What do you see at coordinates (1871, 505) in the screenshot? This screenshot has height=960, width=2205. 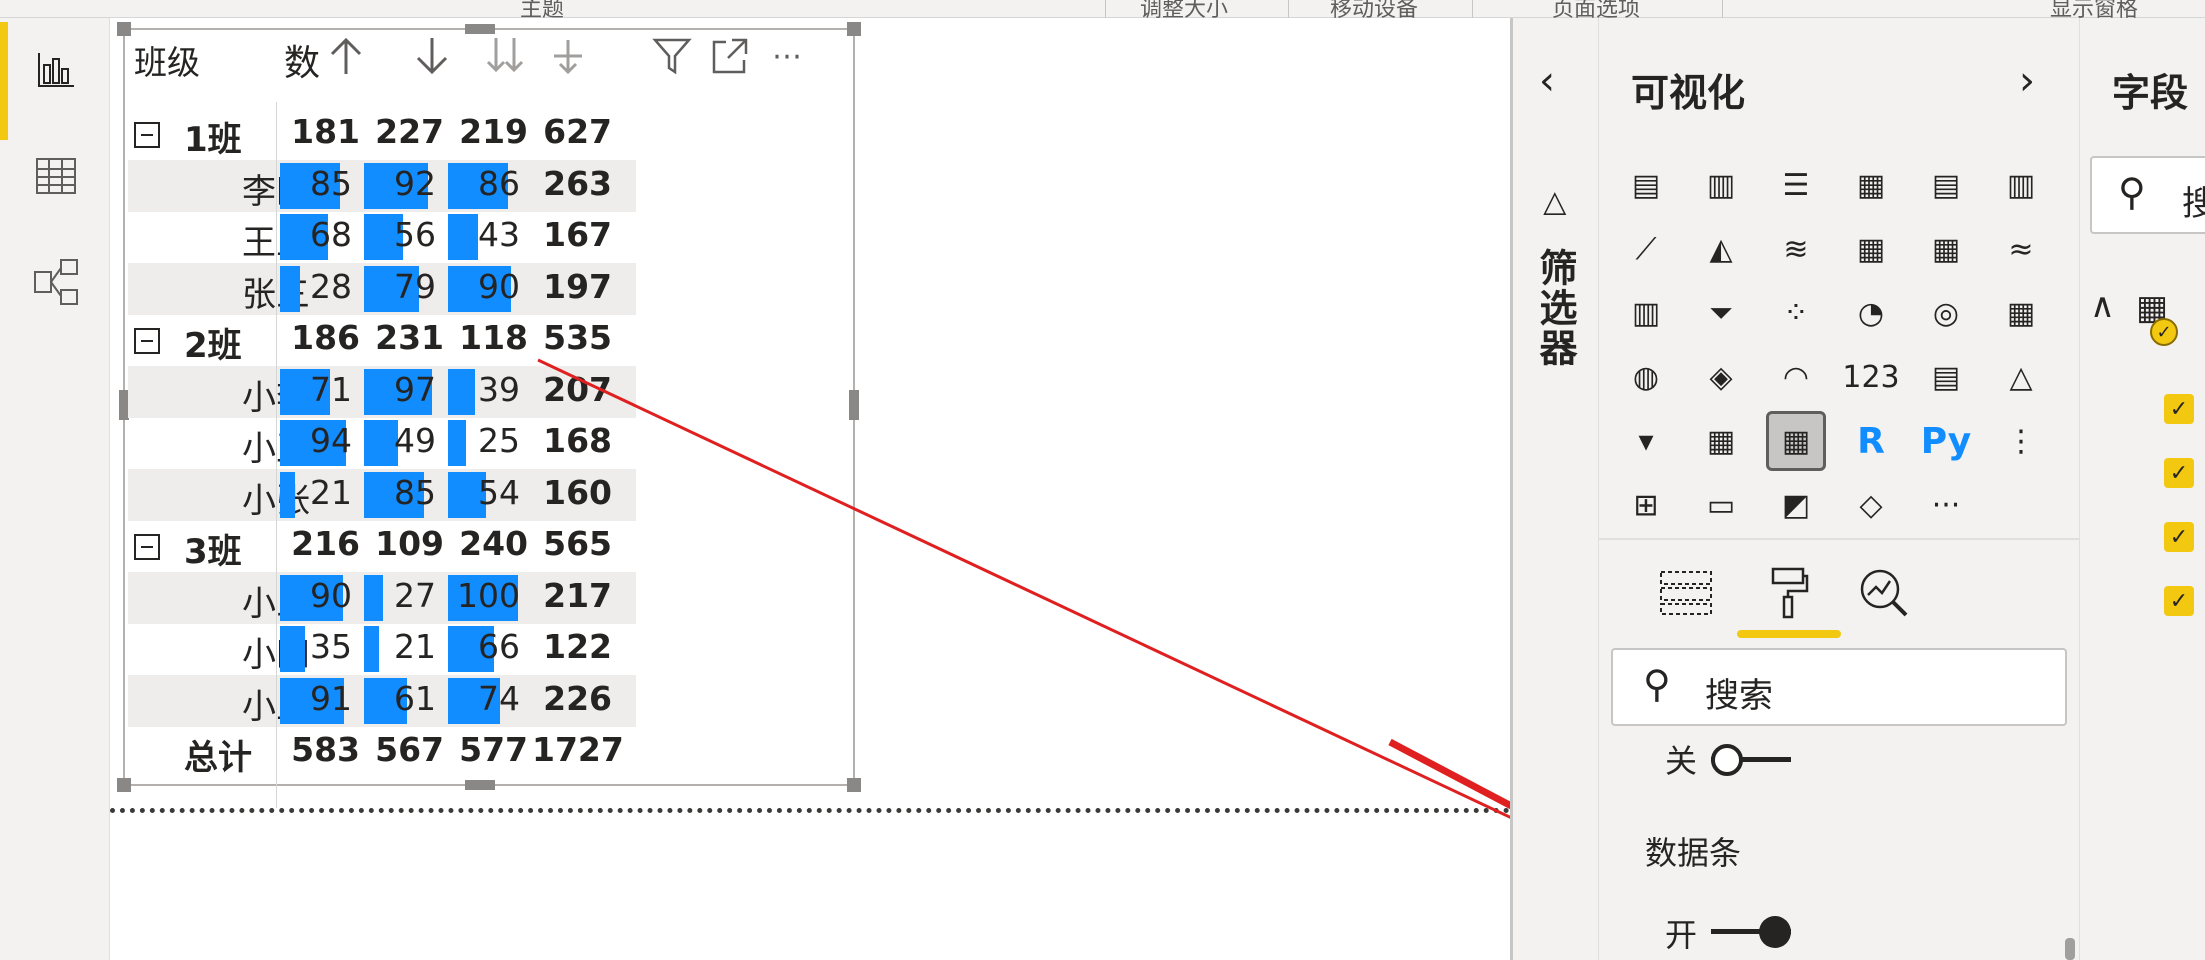 I see `power-apps-icon: ◇` at bounding box center [1871, 505].